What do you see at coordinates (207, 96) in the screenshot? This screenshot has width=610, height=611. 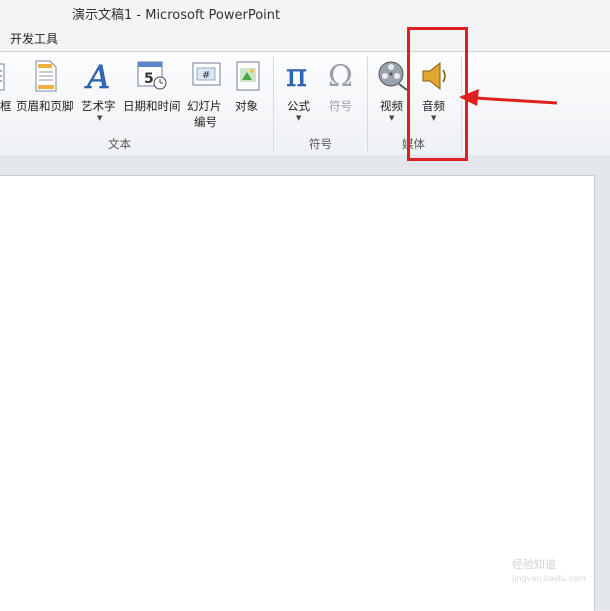 I see `slide-number-button: # 幻灯片 编号` at bounding box center [207, 96].